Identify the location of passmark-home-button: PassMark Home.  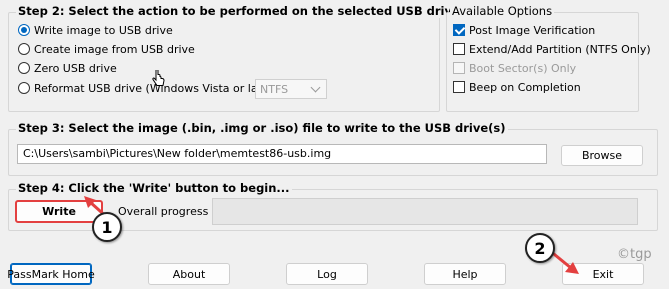
(51, 274).